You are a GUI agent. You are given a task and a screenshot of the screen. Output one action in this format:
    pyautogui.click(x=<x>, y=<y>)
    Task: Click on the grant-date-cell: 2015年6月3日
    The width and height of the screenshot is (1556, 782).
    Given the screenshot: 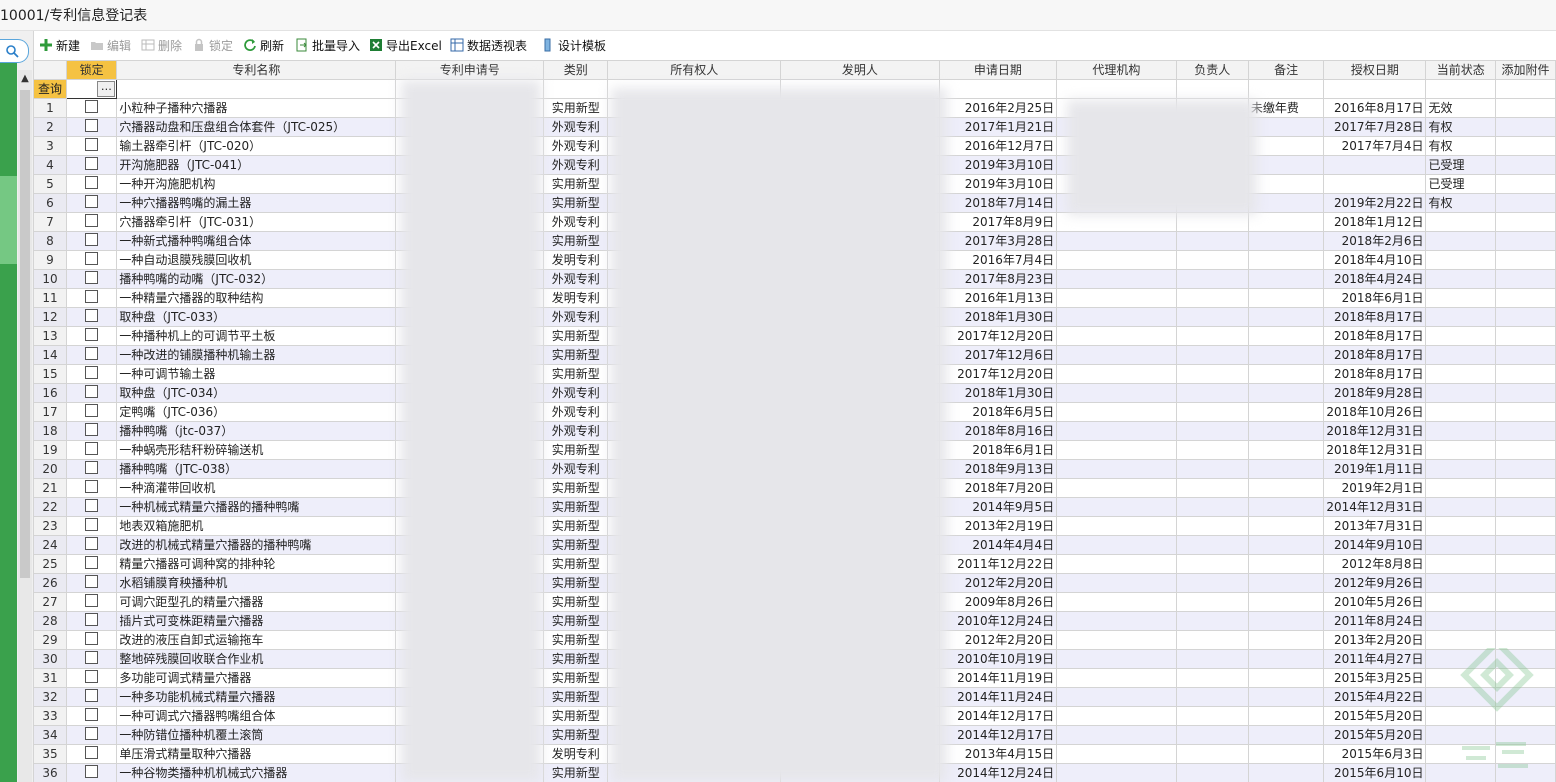 What is the action you would take?
    pyautogui.click(x=1375, y=754)
    